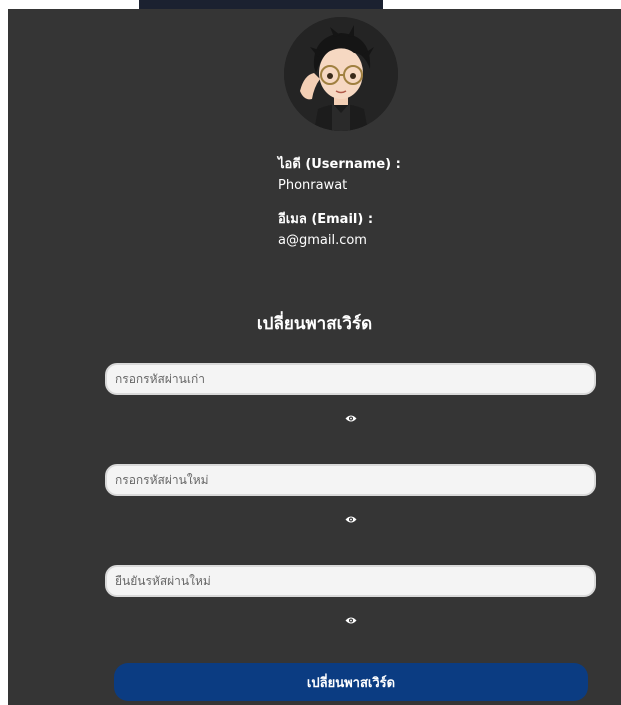  Describe the element at coordinates (339, 173) in the screenshot. I see `username-block: ไอดี (Username) : Phonrawat` at that location.